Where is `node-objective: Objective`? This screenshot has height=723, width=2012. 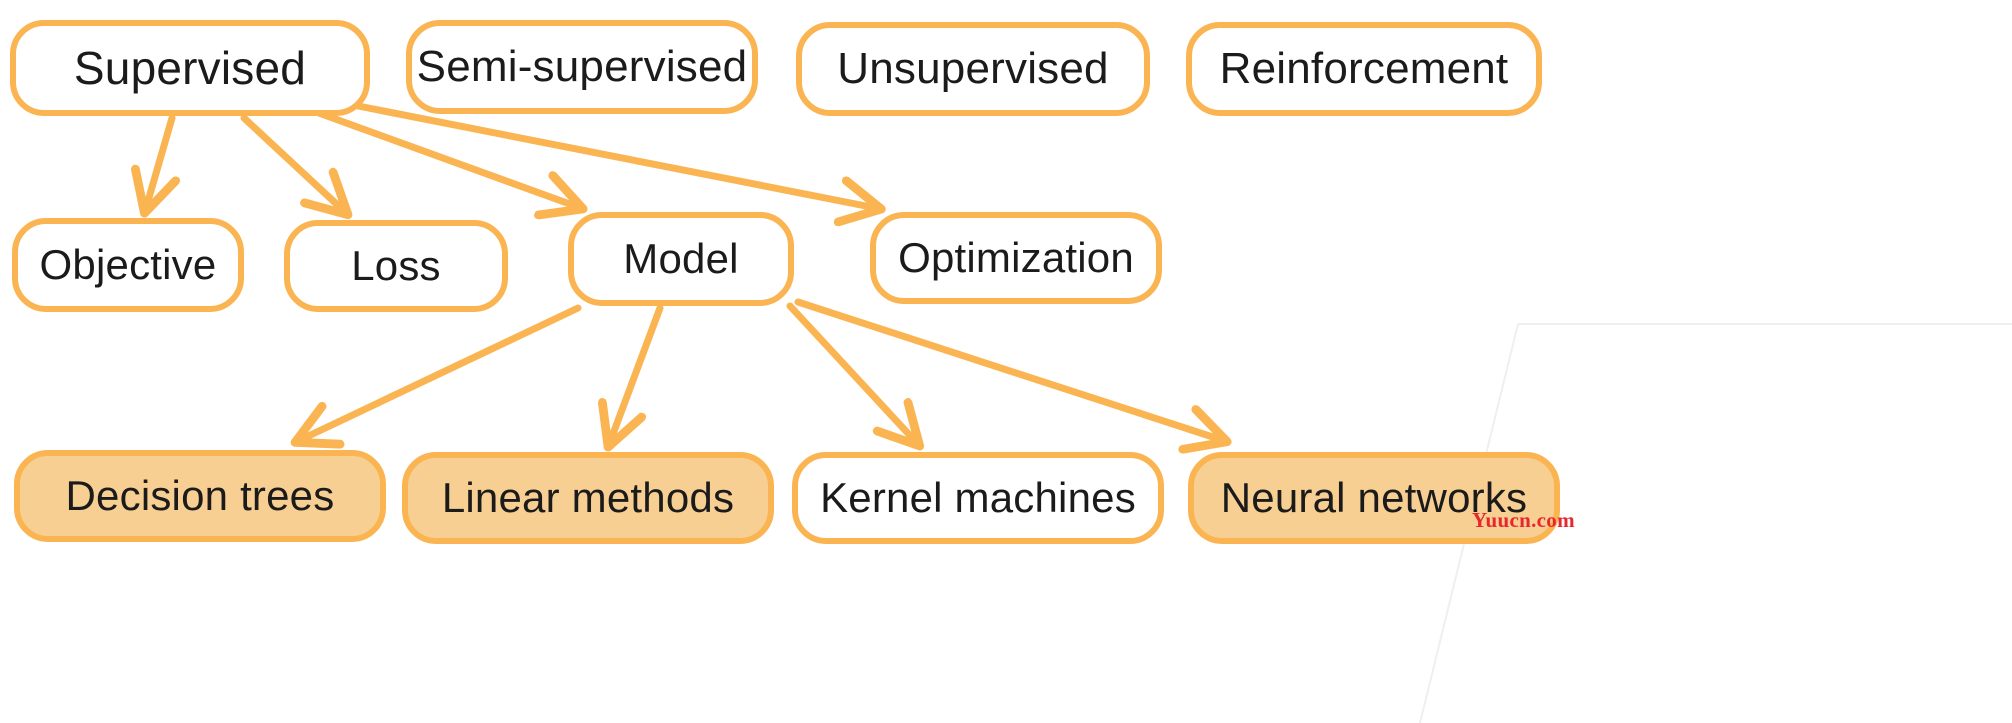
node-objective: Objective is located at coordinates (128, 265).